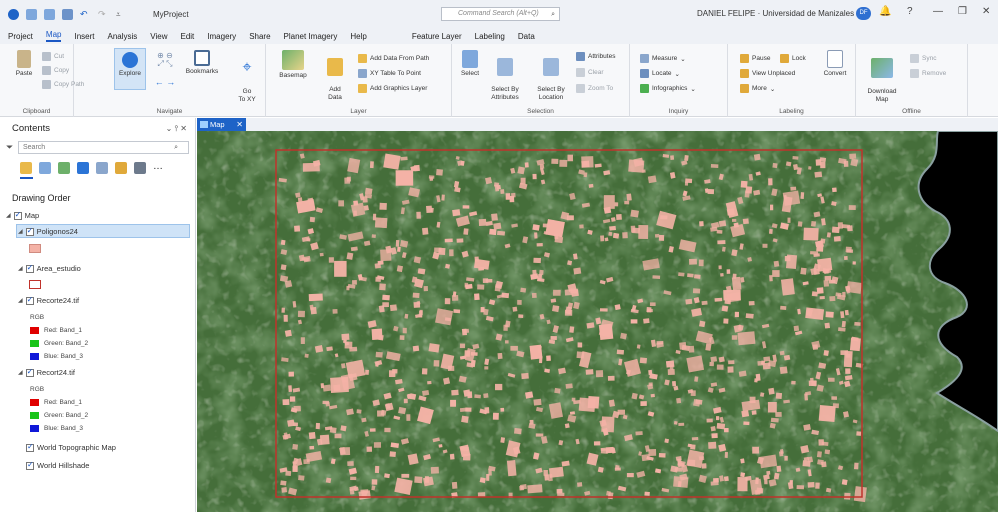 This screenshot has width=998, height=512. What do you see at coordinates (20, 231) in the screenshot?
I see `collapse-icon: ◢` at bounding box center [20, 231].